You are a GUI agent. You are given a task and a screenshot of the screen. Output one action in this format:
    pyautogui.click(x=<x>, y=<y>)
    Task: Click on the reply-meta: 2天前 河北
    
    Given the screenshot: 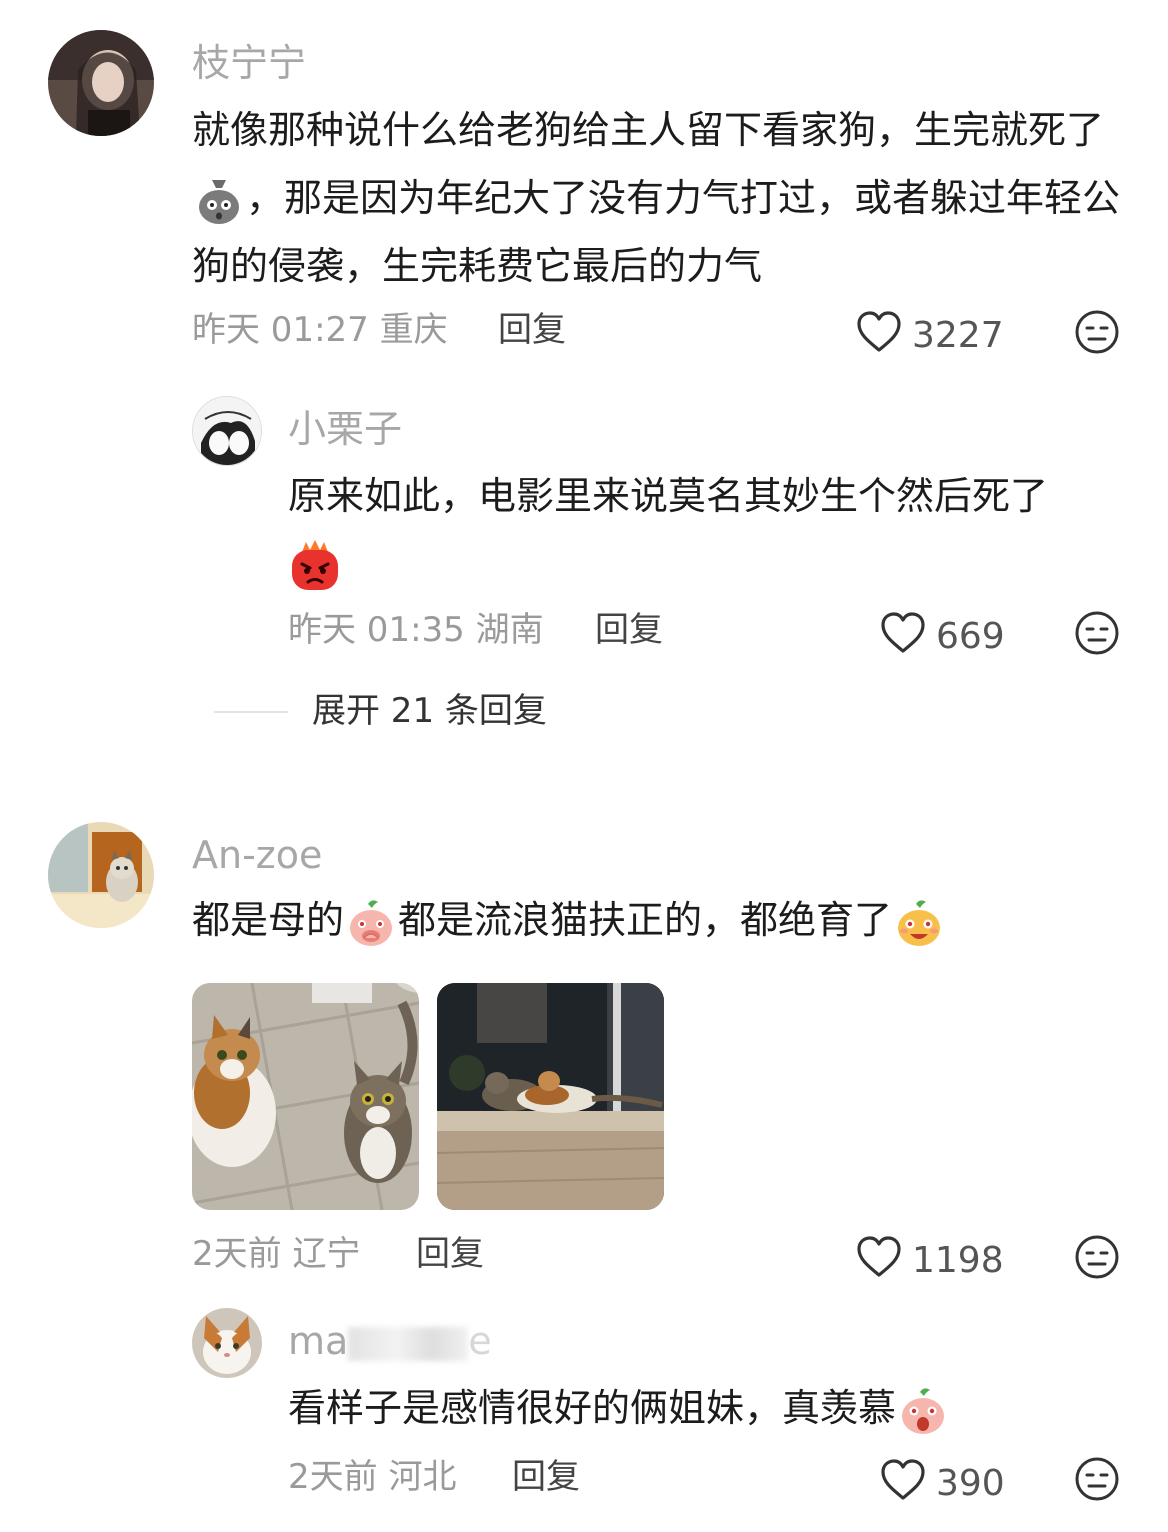 What is the action you would take?
    pyautogui.click(x=372, y=1477)
    